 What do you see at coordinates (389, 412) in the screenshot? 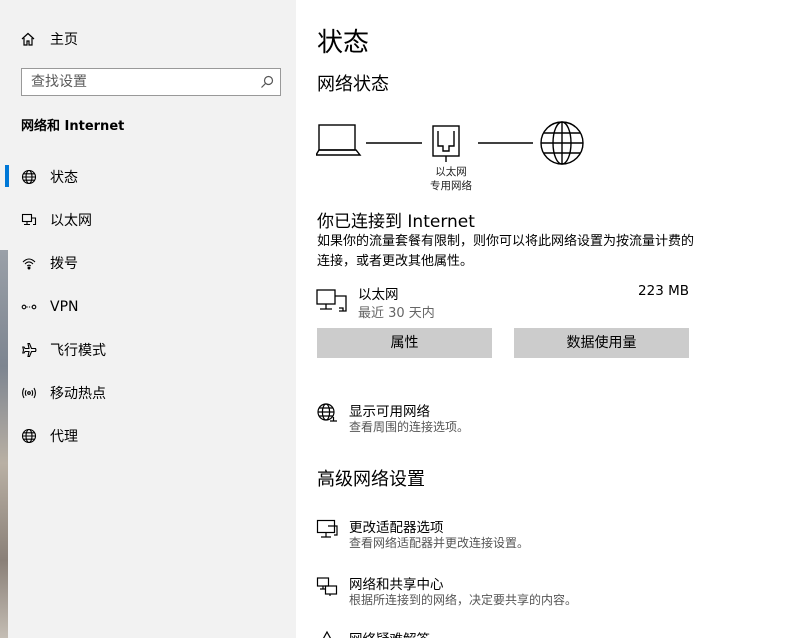
I see `link-title: 显示可用网络` at bounding box center [389, 412].